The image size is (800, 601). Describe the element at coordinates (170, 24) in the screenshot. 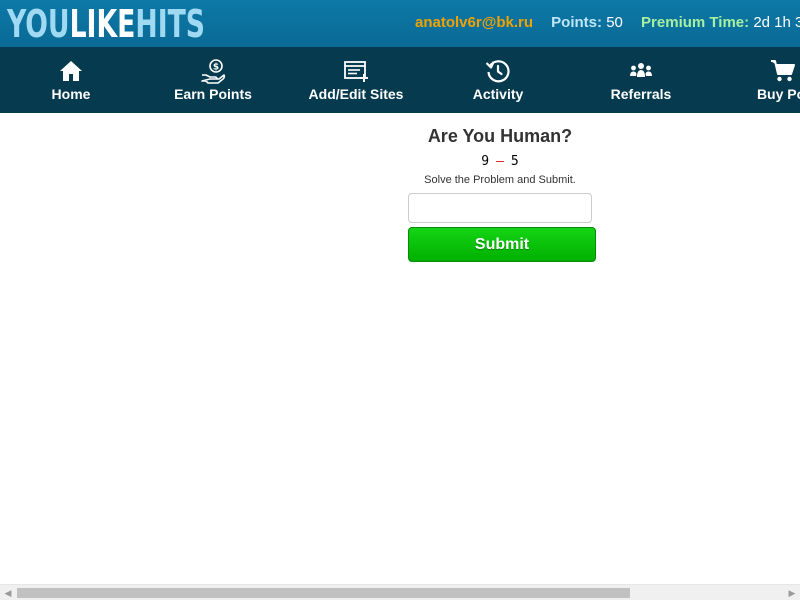

I see `logo-text-hits: HITS` at that location.